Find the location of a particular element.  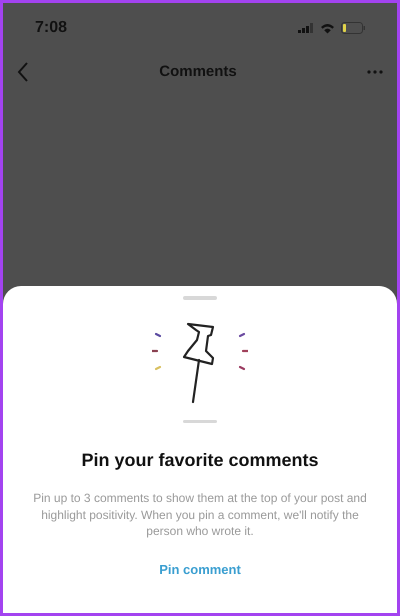

signal-icon is located at coordinates (306, 28).